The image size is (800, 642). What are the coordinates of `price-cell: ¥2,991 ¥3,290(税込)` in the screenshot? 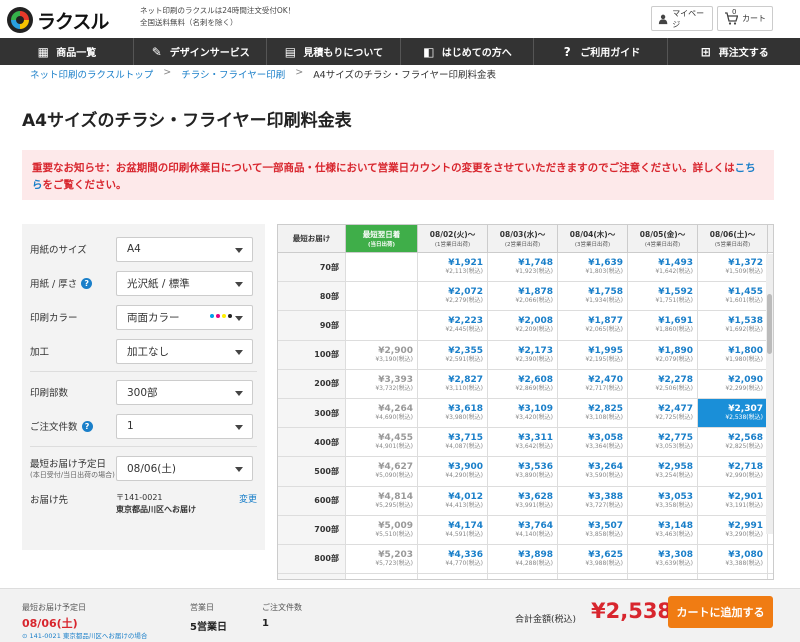 It's located at (733, 529).